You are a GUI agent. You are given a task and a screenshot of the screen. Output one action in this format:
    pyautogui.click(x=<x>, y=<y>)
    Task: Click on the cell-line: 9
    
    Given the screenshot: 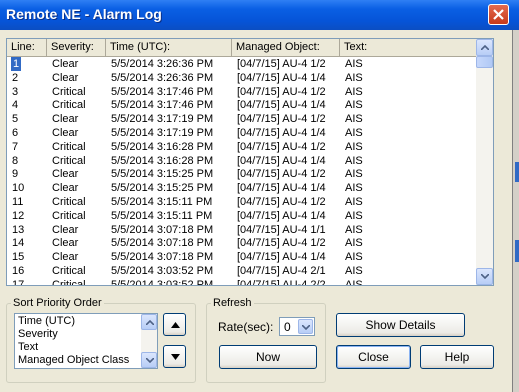 What is the action you would take?
    pyautogui.click(x=15, y=174)
    